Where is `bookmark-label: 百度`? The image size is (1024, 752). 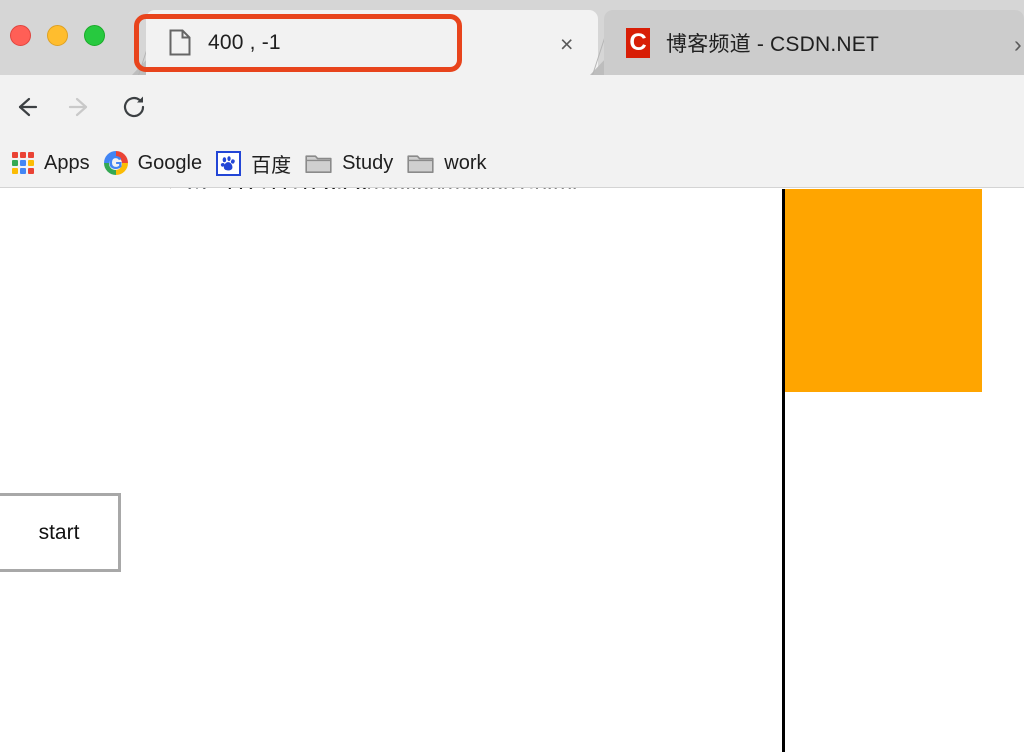 bookmark-label: 百度 is located at coordinates (271, 165).